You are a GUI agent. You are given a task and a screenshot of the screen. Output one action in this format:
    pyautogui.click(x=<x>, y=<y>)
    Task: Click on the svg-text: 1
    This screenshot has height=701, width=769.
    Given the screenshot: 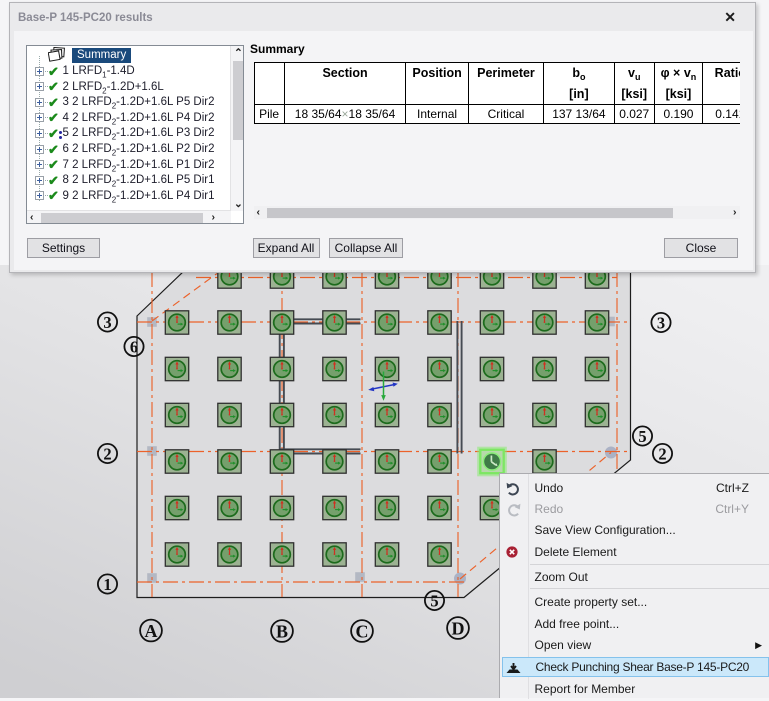 What is the action you would take?
    pyautogui.click(x=107, y=584)
    